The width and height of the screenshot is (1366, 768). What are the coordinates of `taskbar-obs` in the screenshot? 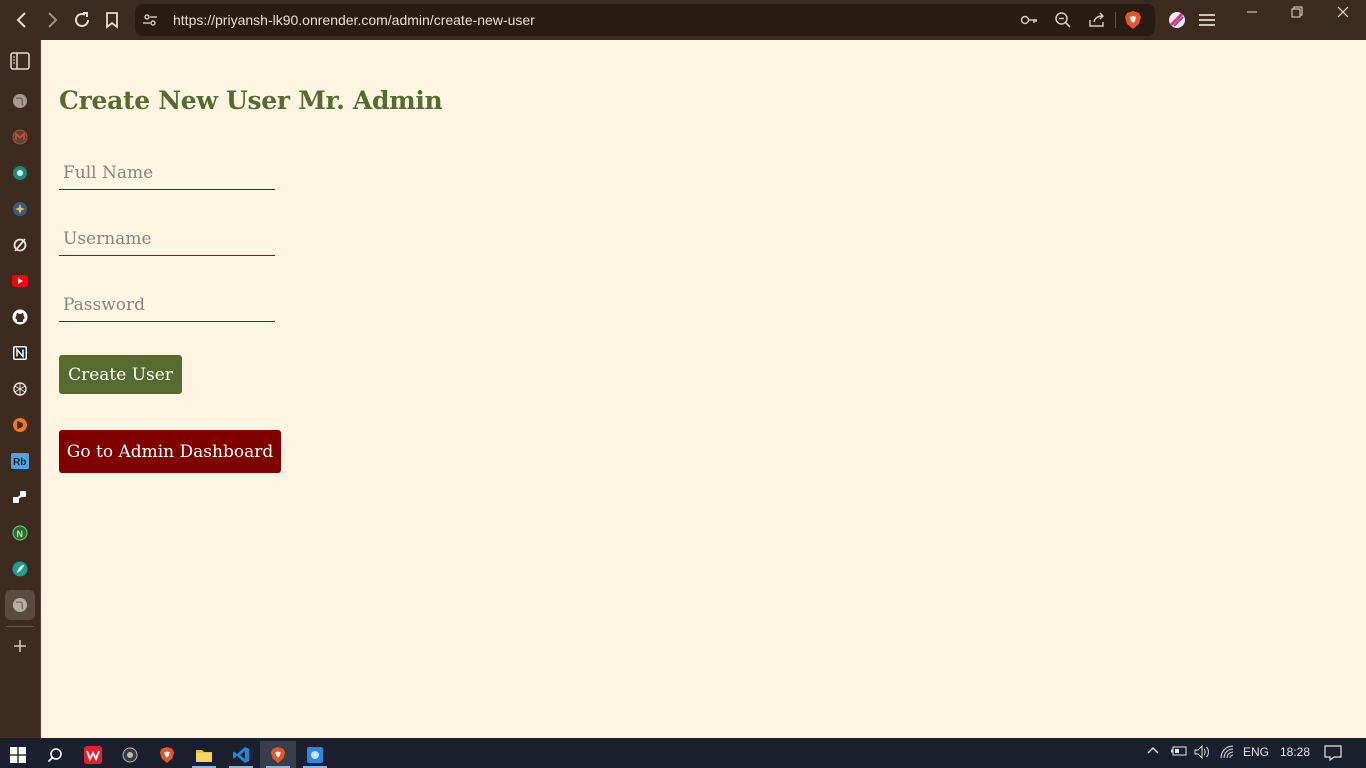 It's located at (130, 754).